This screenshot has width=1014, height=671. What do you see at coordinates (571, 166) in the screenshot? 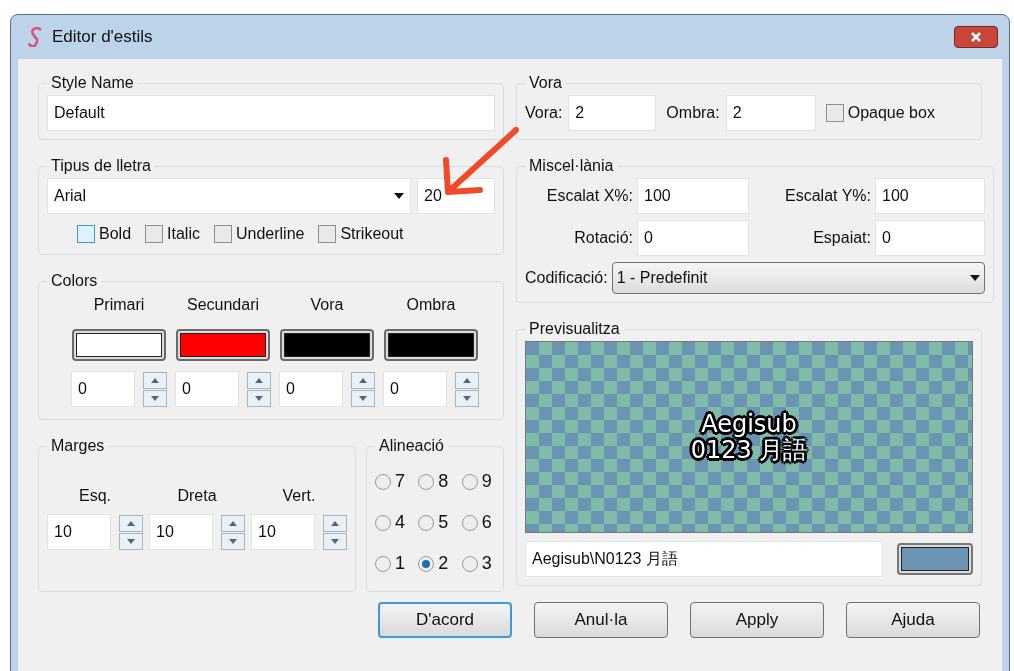
I see `group-label: Miscel·lània` at bounding box center [571, 166].